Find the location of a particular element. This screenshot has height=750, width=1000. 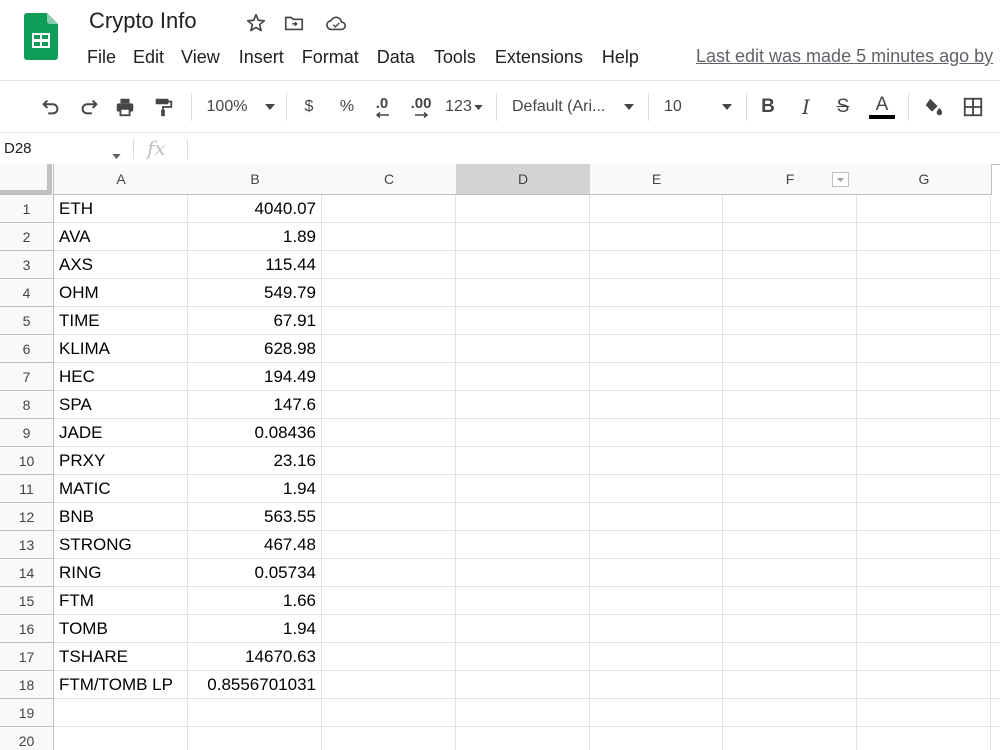

row-header: 20 is located at coordinates (27, 738).